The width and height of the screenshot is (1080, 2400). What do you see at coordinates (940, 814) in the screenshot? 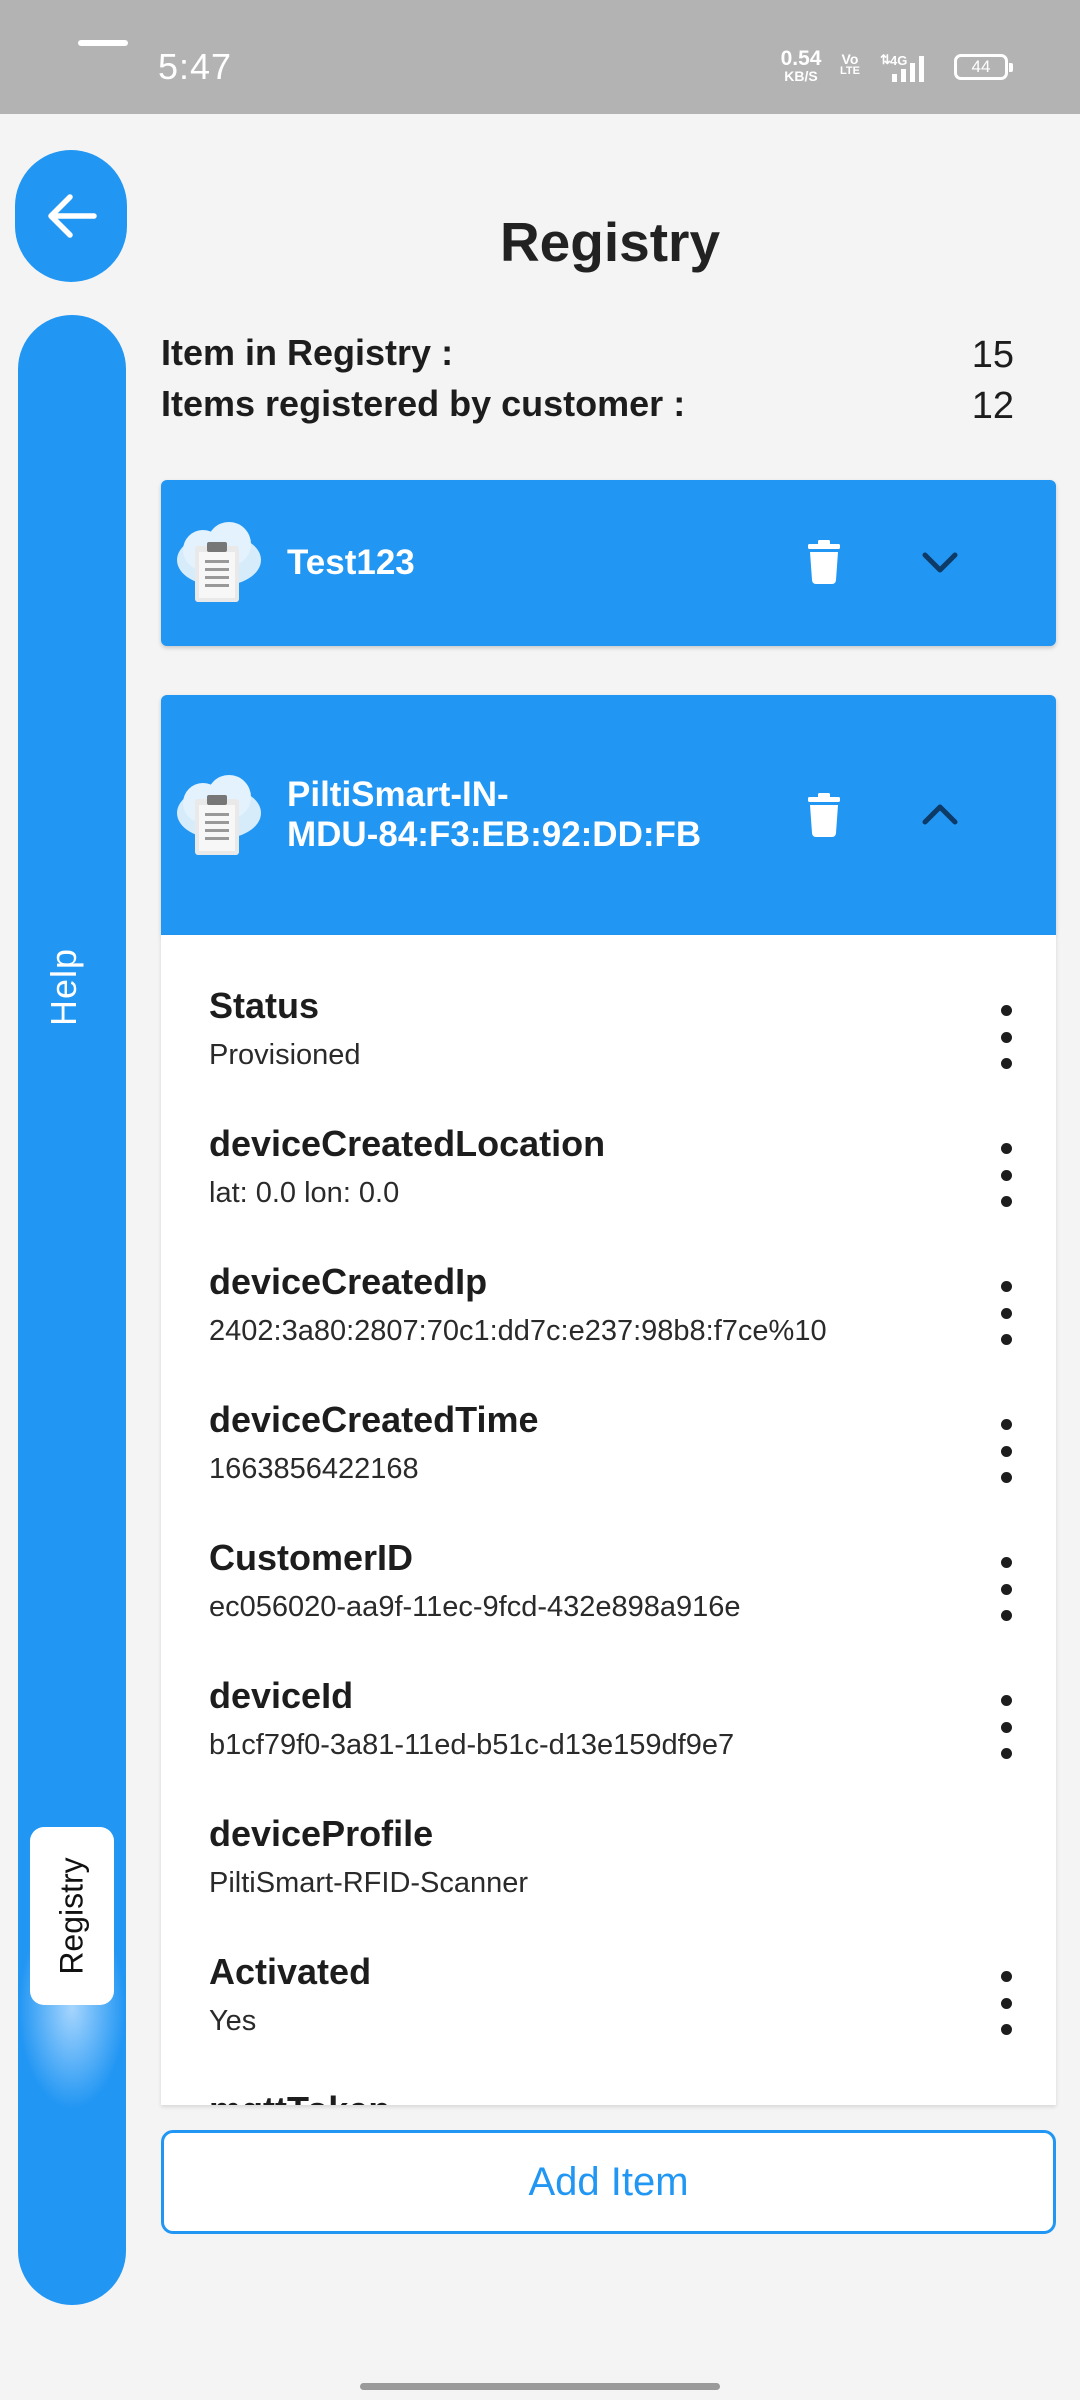
I see `chevron-up-icon` at bounding box center [940, 814].